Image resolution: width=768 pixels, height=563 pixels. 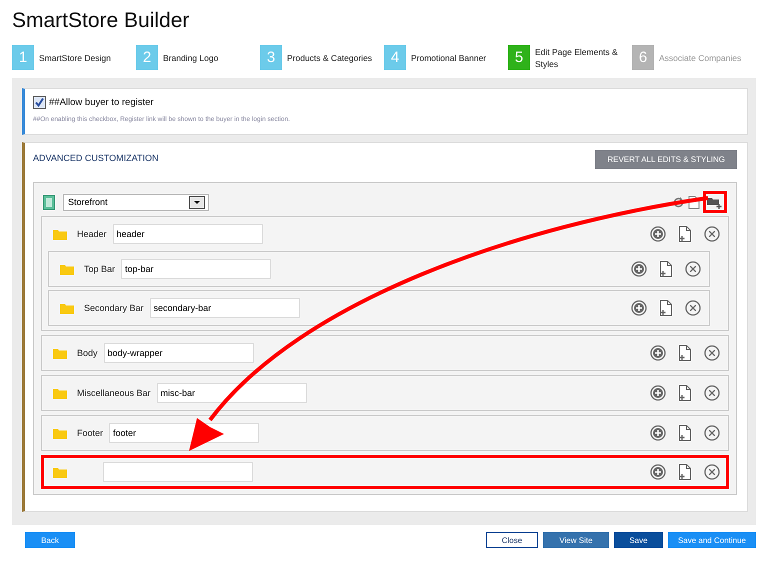 What do you see at coordinates (225, 308) in the screenshot?
I see `input-field: secondary-bar` at bounding box center [225, 308].